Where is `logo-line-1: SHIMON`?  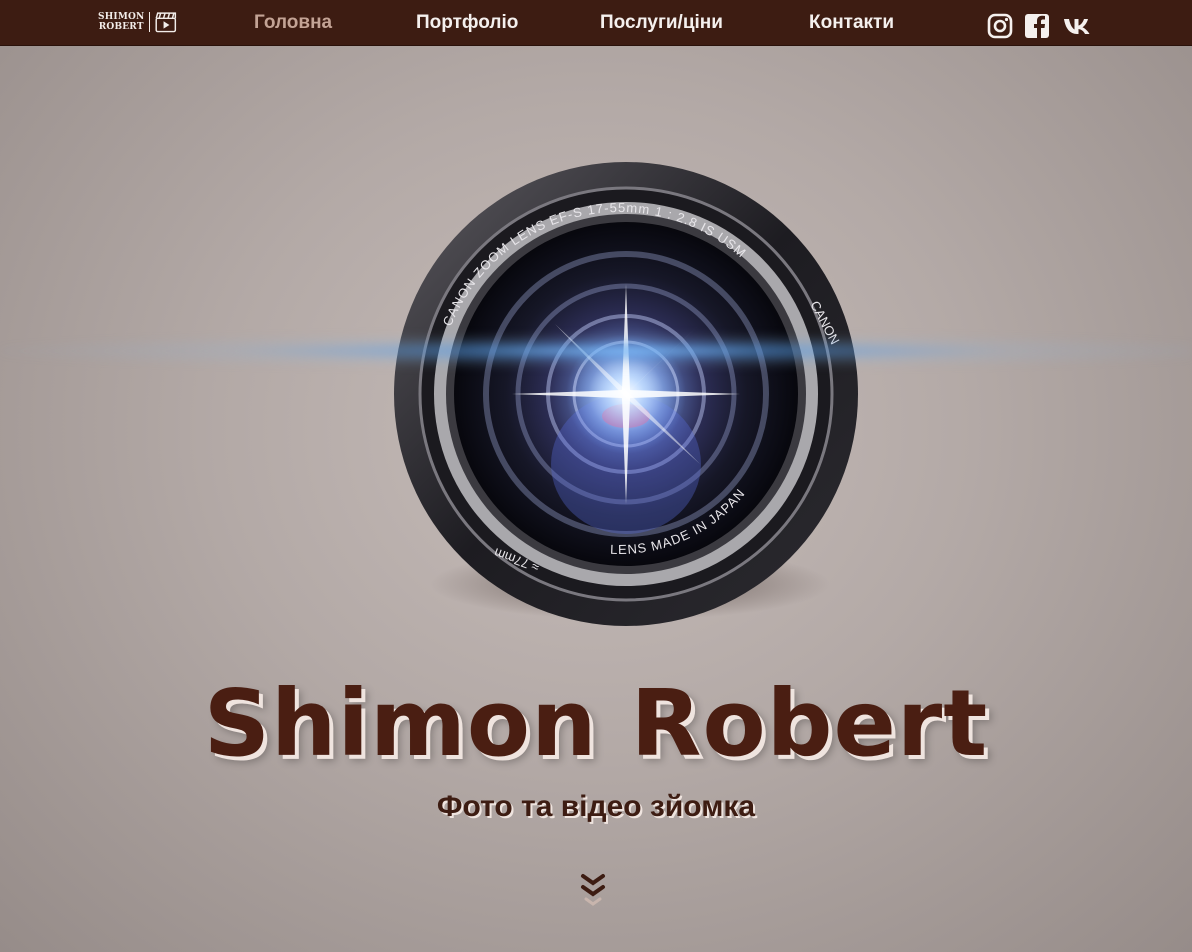
logo-line-1: SHIMON is located at coordinates (121, 17).